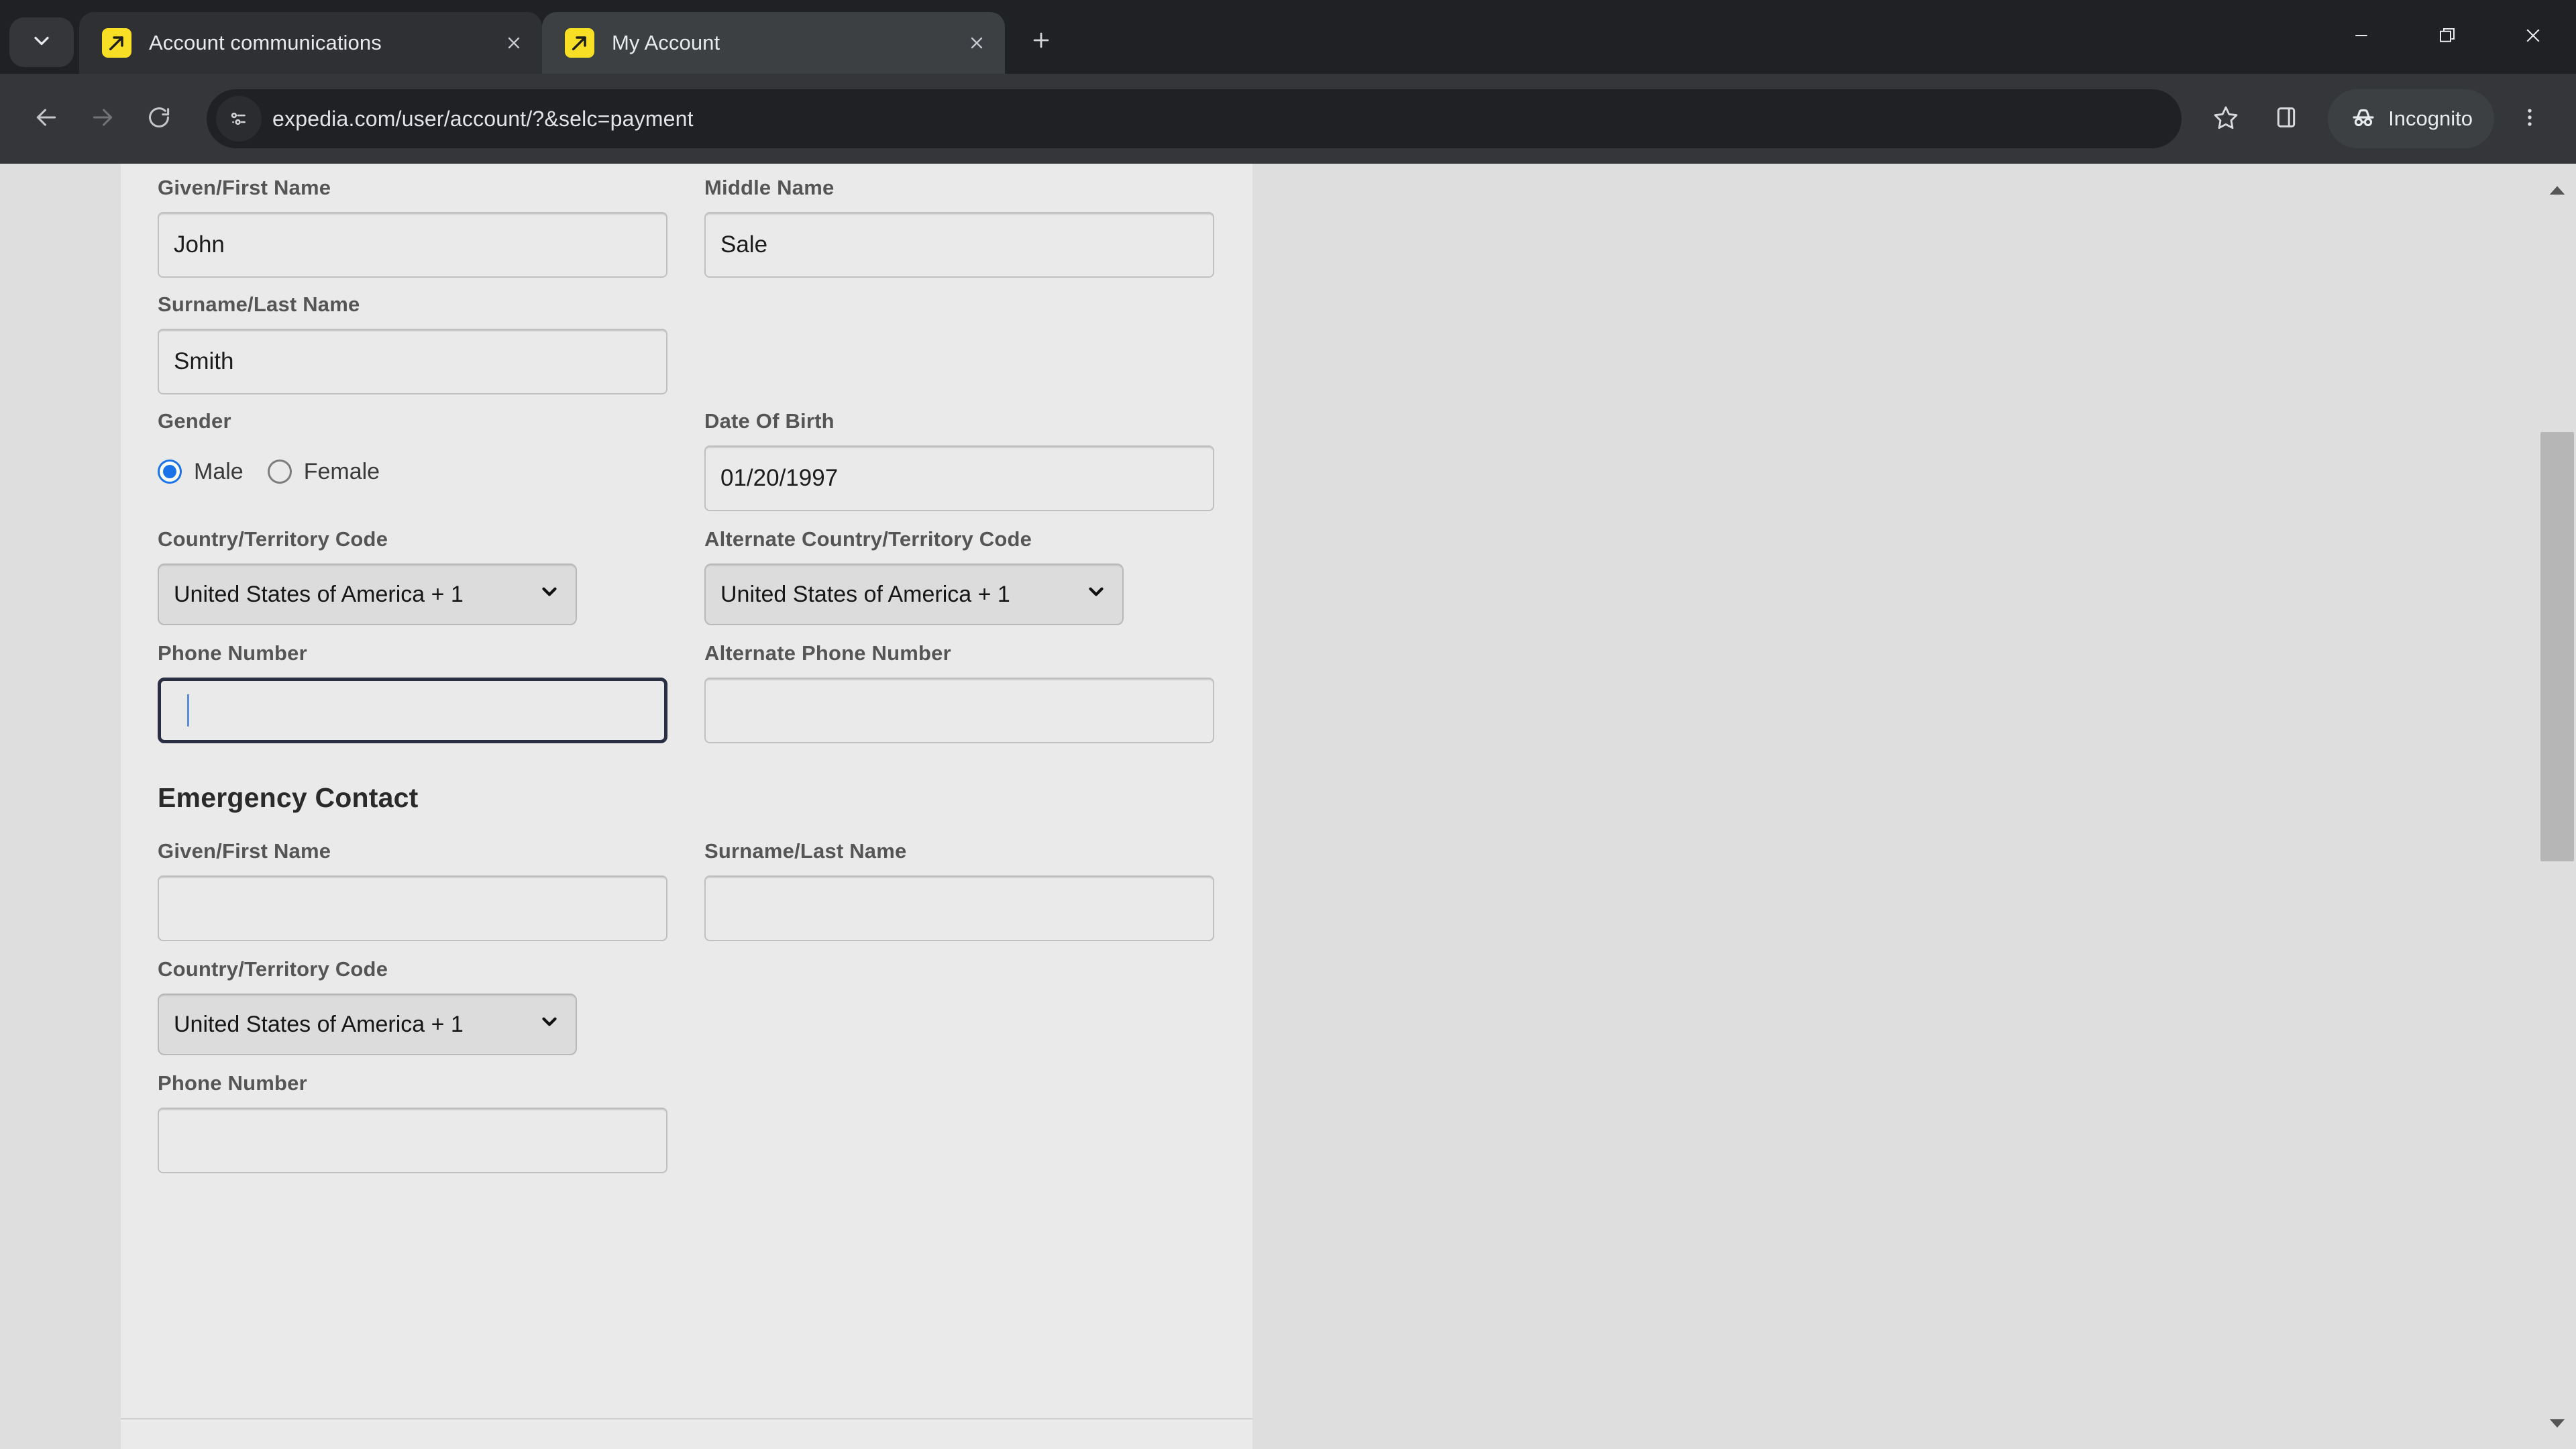 The image size is (2576, 1449). Describe the element at coordinates (827, 653) in the screenshot. I see `alternate-phone-number-label: Alternate Phone Number` at that location.